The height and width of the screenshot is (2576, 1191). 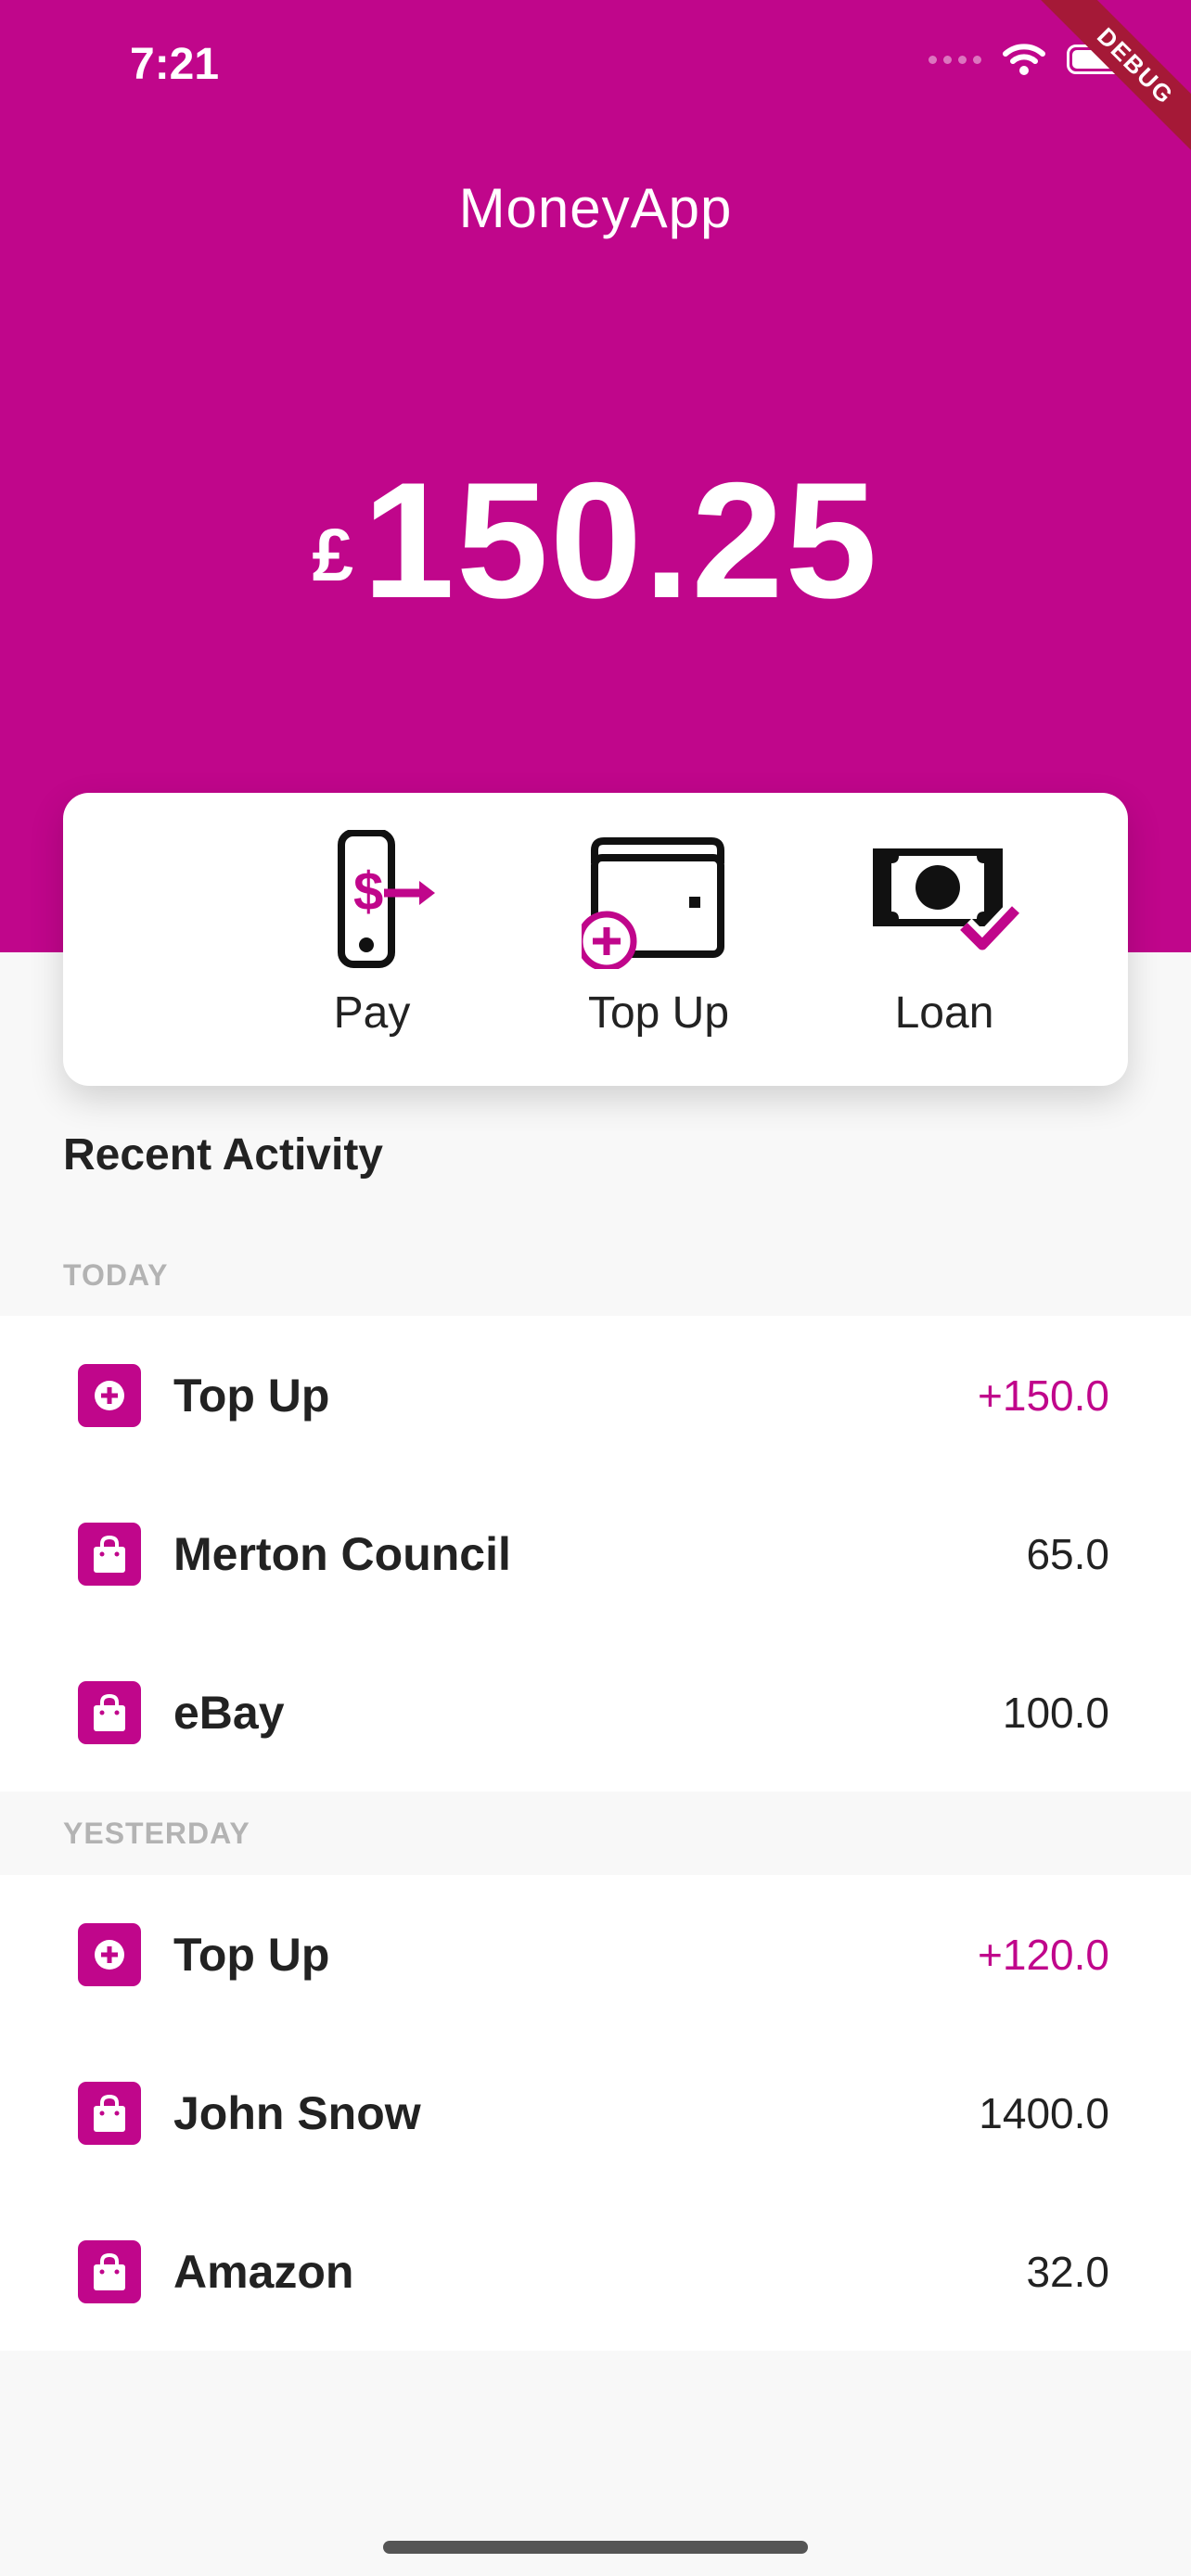 I want to click on transaction-amount: 100.0, so click(x=1055, y=1712).